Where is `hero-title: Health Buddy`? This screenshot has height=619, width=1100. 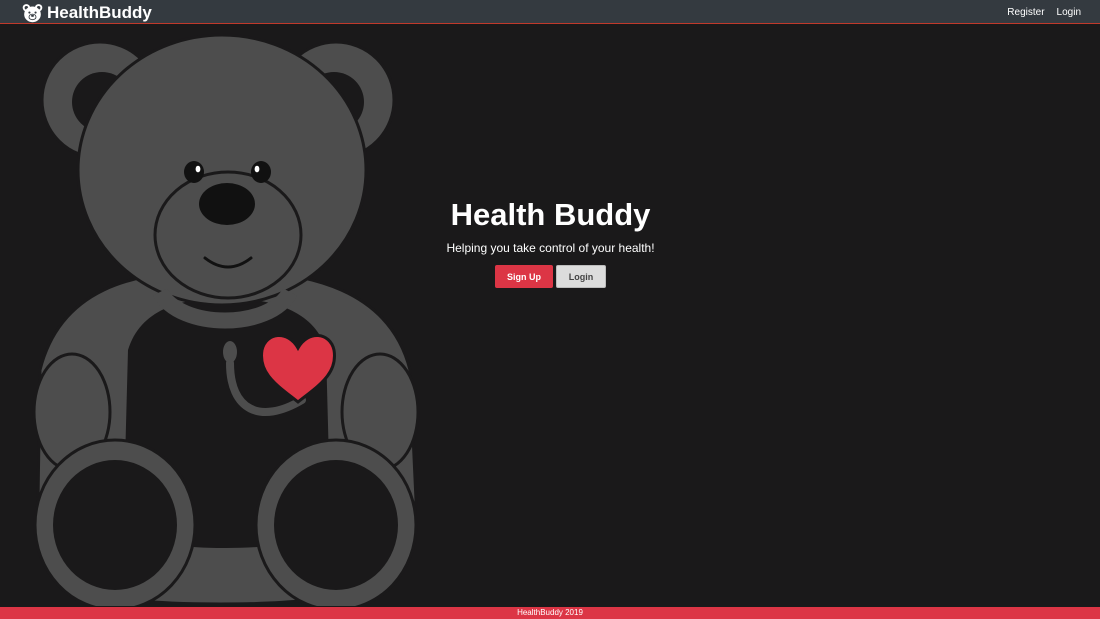
hero-title: Health Buddy is located at coordinates (550, 214).